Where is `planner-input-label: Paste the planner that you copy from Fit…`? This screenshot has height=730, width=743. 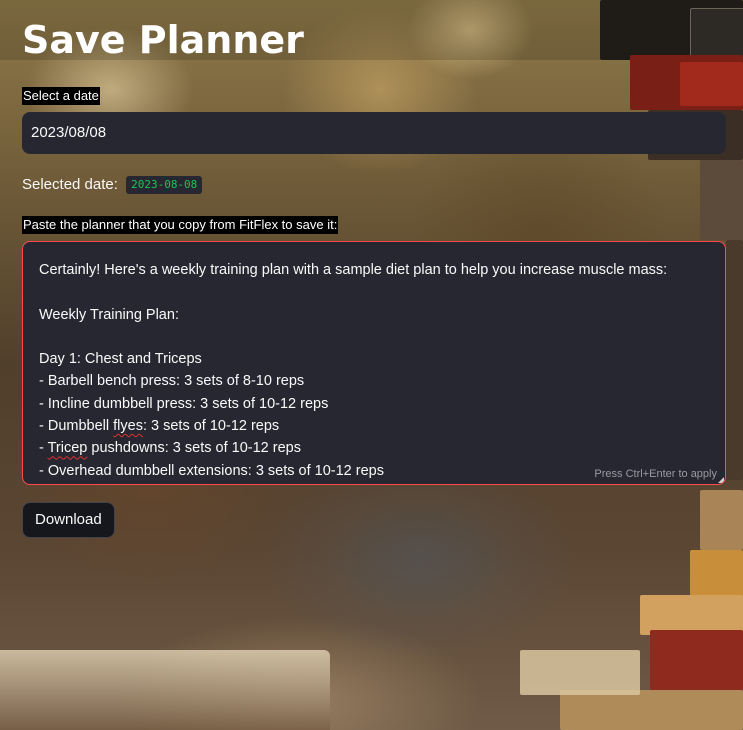 planner-input-label: Paste the planner that you copy from Fit… is located at coordinates (180, 225).